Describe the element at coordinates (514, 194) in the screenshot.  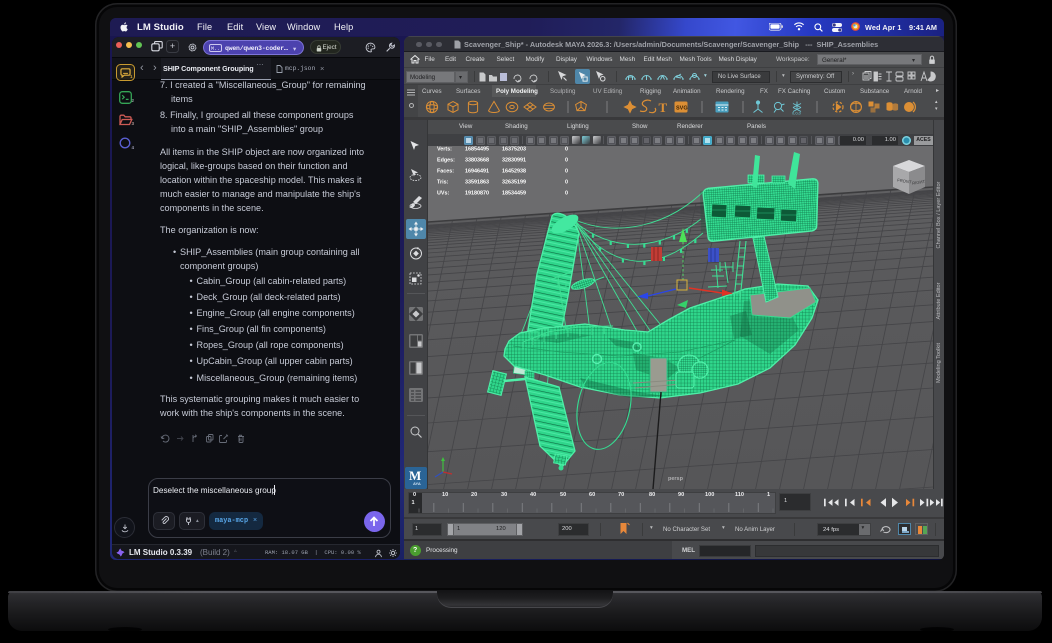
I see `svg-text: 18534459` at that location.